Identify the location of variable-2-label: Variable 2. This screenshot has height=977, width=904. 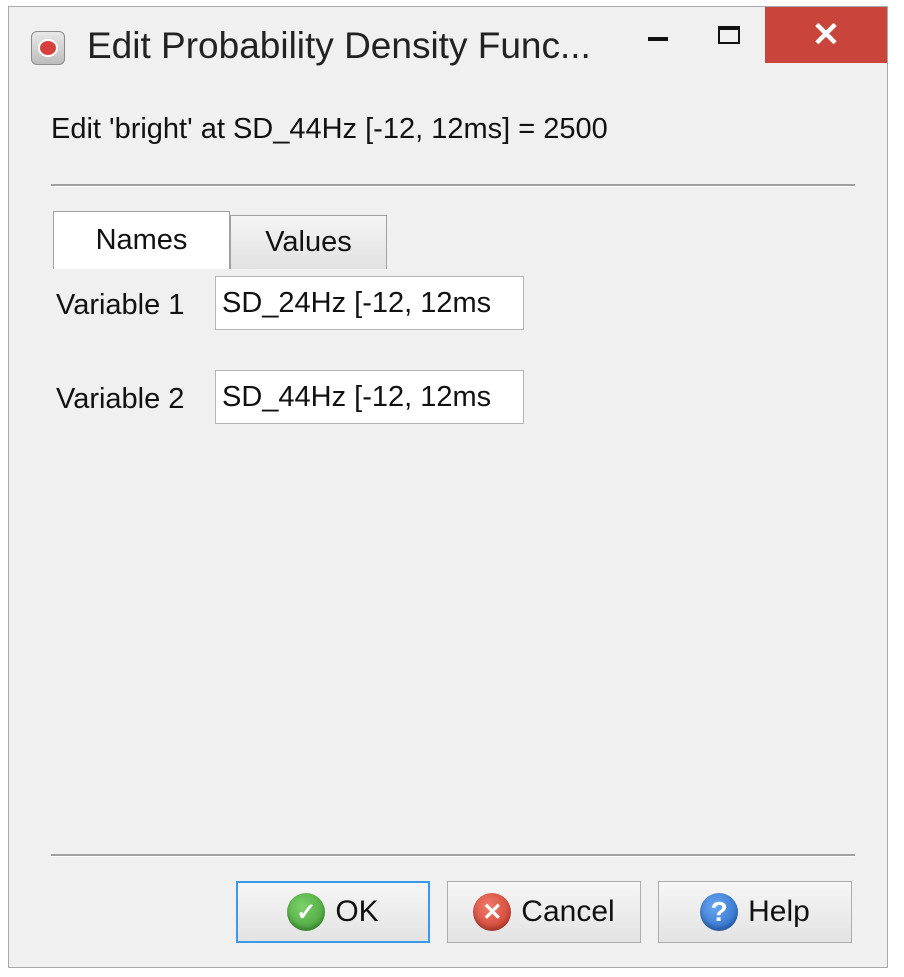
(120, 399).